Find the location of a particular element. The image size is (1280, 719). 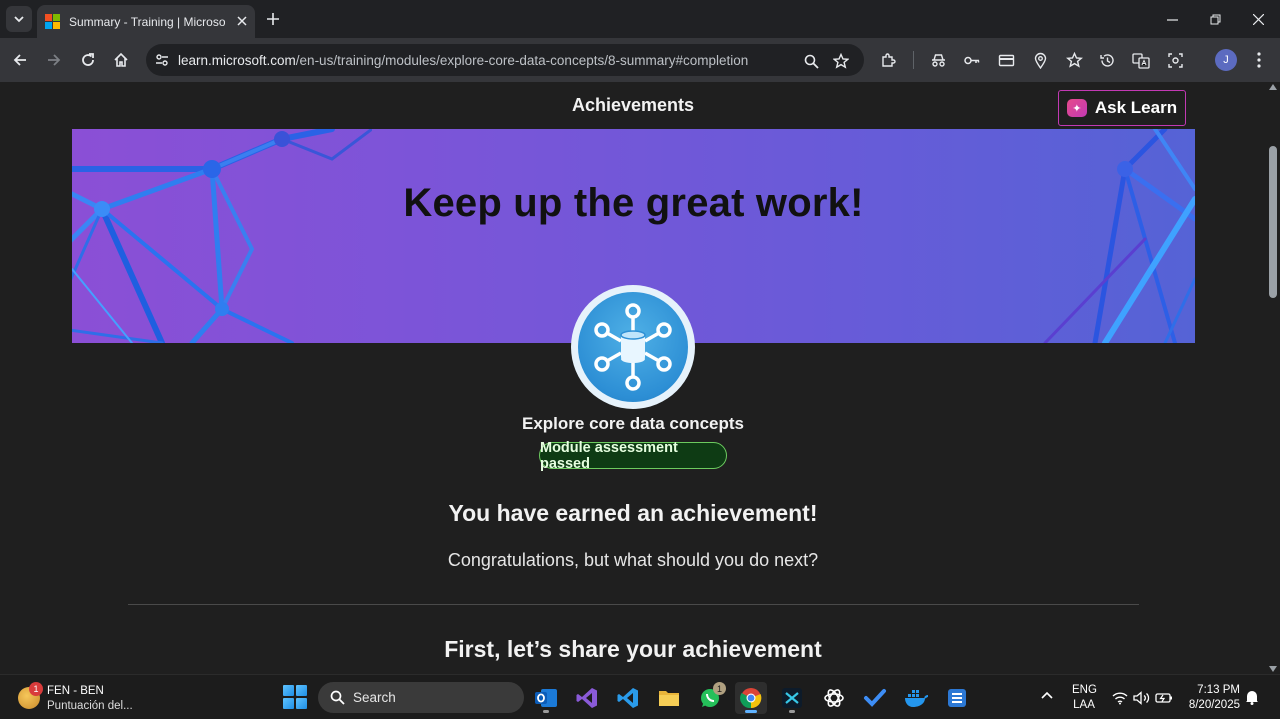

docker-whale-icon is located at coordinates (917, 698).